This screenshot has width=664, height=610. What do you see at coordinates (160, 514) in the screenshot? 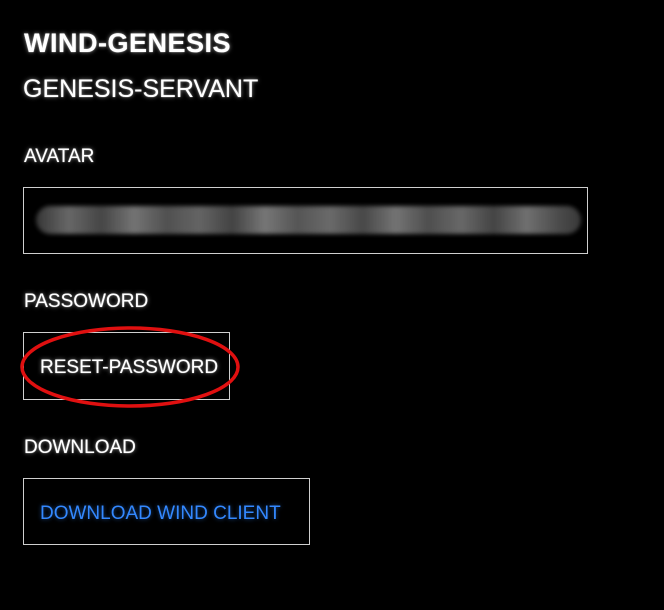
I see `download-wind-client-link: DOWNLOAD WIND CLIENT` at bounding box center [160, 514].